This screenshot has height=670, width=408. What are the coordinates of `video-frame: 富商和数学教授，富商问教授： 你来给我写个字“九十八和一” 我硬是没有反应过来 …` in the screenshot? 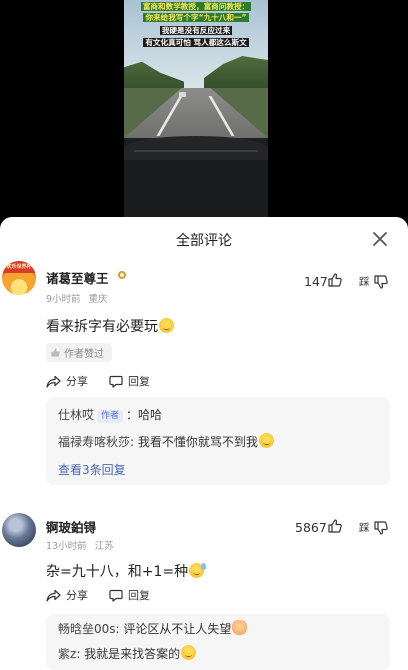 It's located at (196, 109).